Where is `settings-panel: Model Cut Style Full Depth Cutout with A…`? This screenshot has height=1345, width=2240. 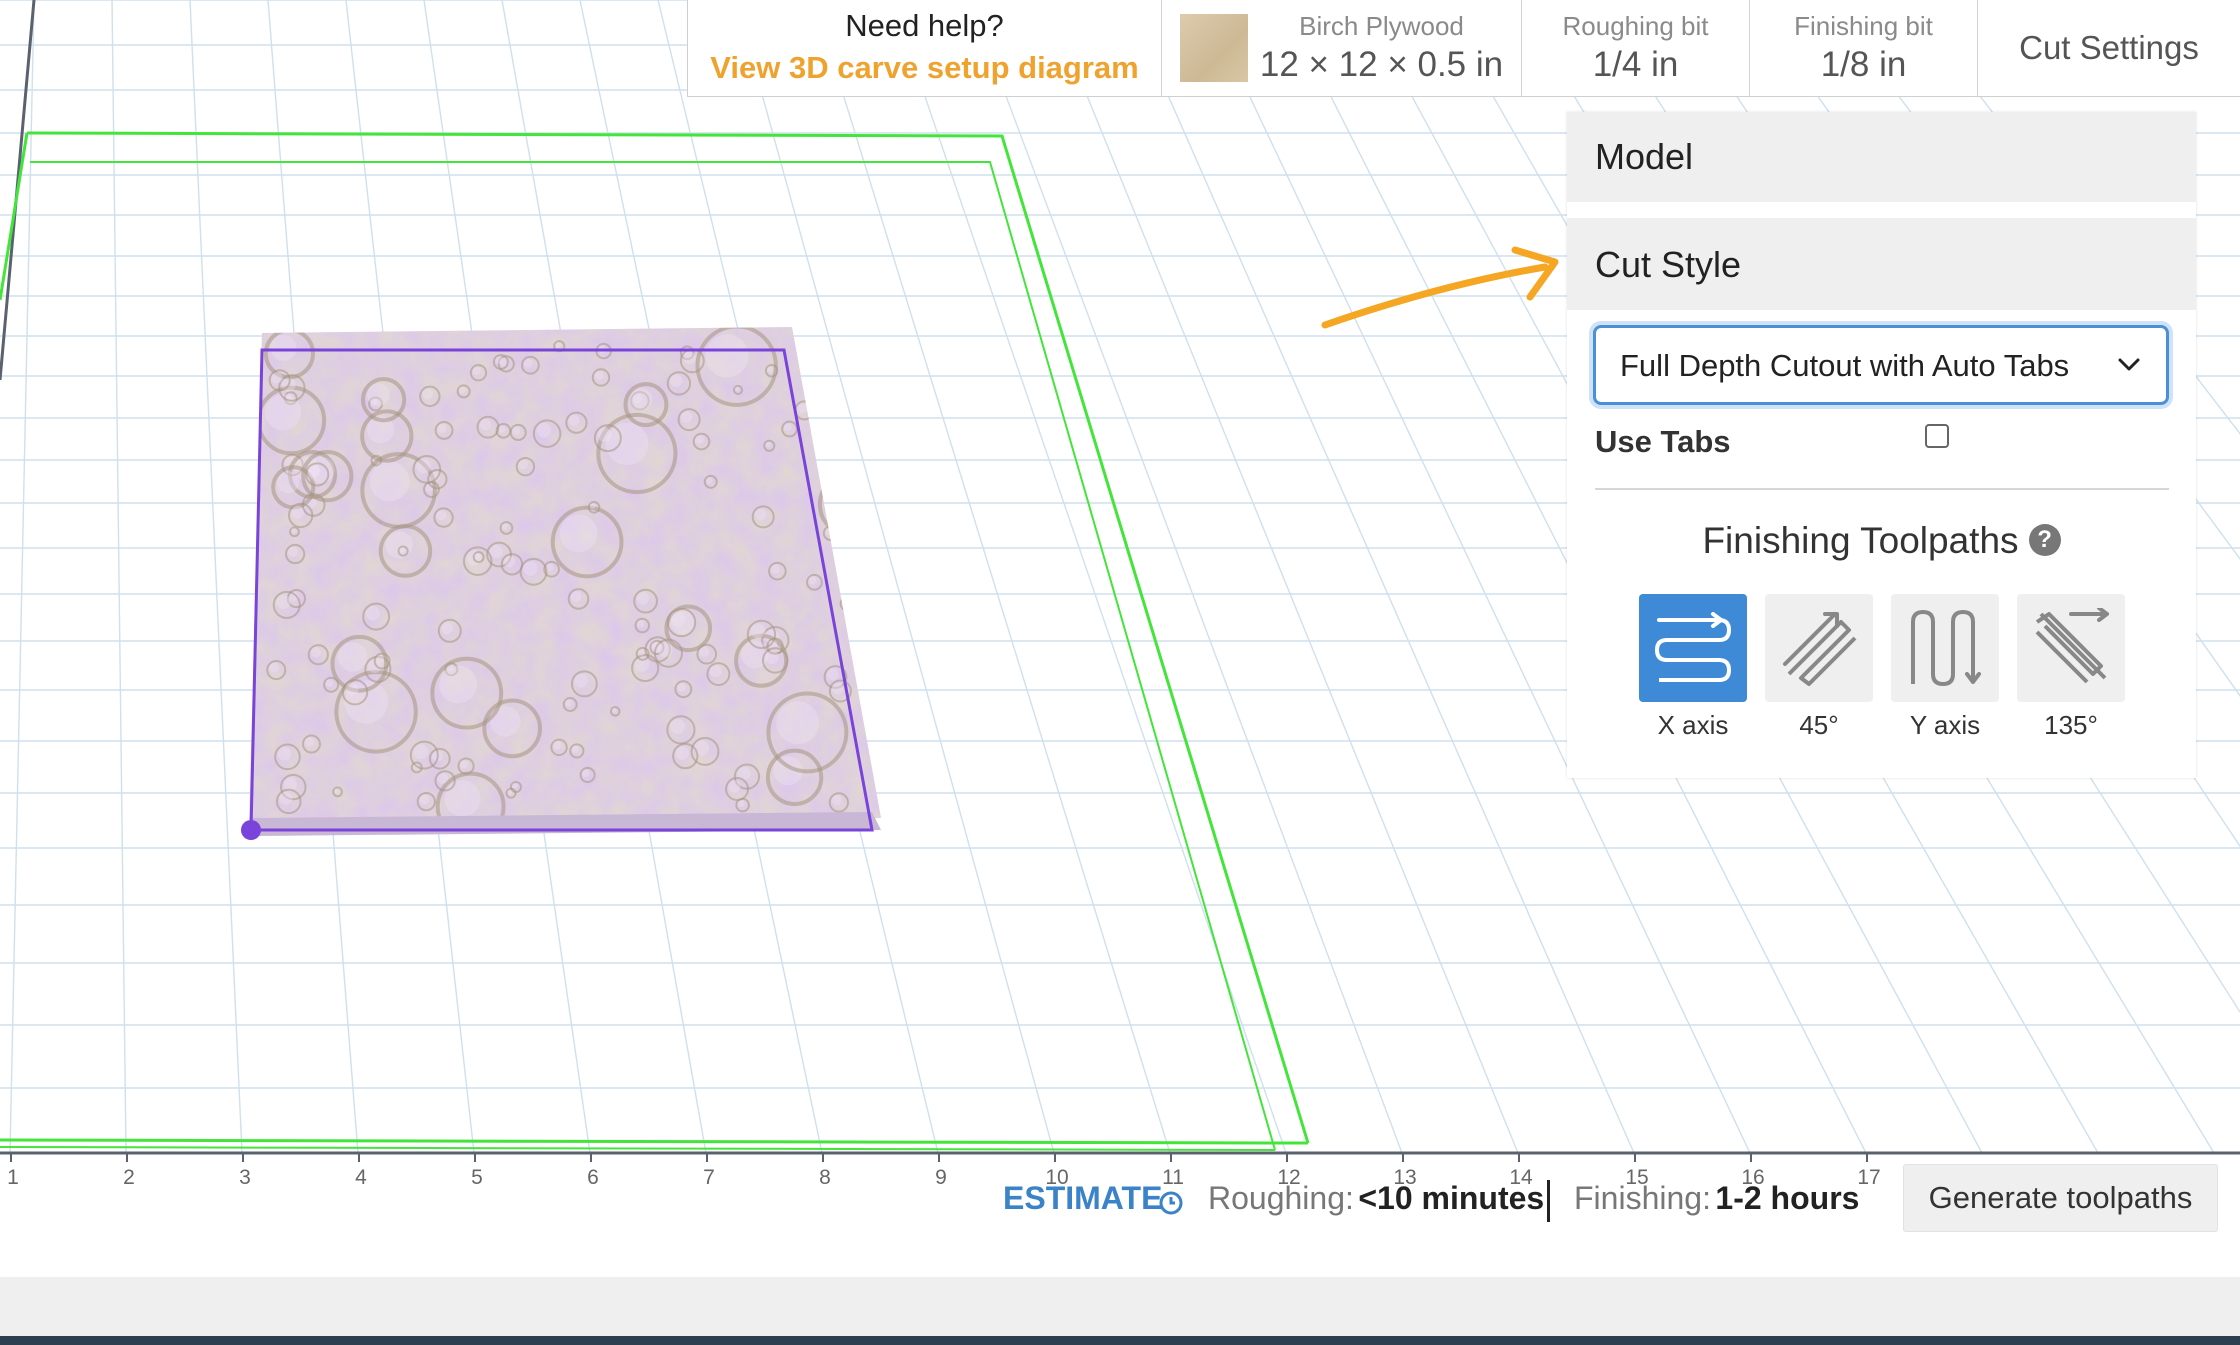
settings-panel: Model Cut Style Full Depth Cutout with A… is located at coordinates (1881, 445).